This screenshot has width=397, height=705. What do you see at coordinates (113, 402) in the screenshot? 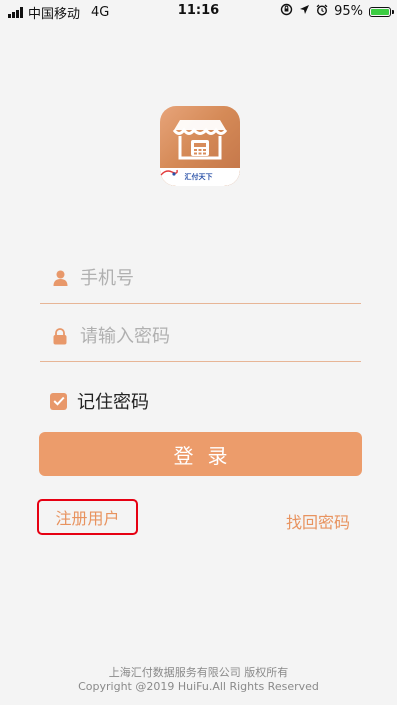
I see `remember-password-label: 记住密码` at bounding box center [113, 402].